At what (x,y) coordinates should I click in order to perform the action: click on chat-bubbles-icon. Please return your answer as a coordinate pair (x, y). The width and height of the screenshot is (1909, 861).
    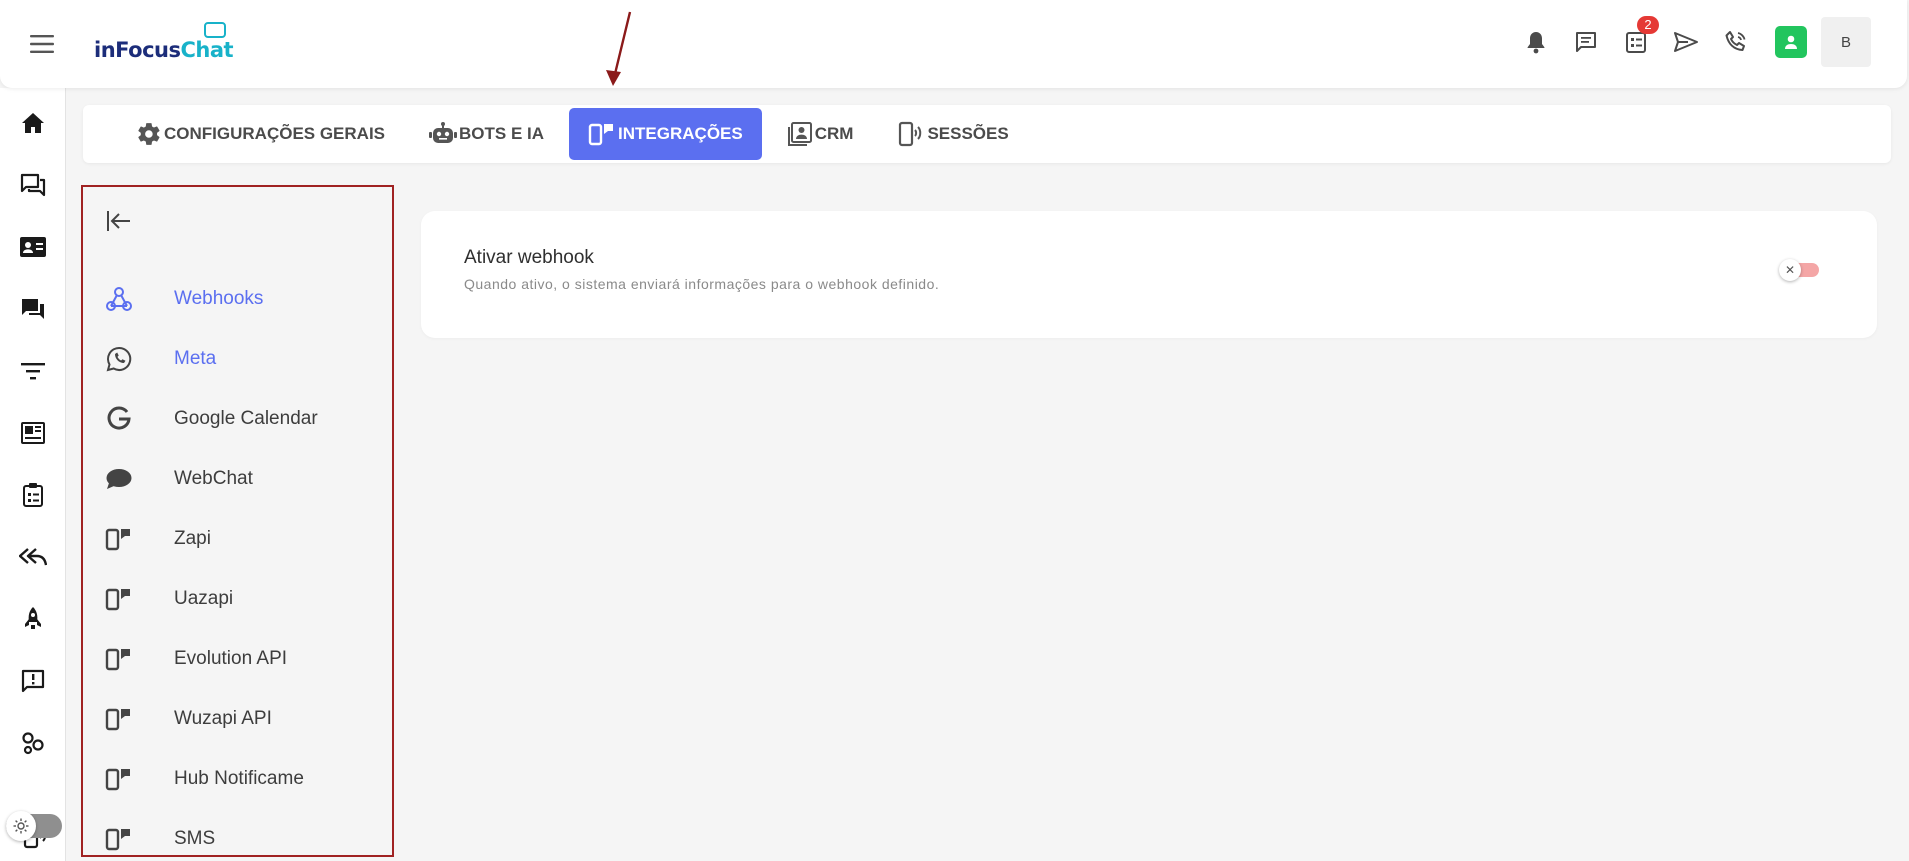
    Looking at the image, I should click on (33, 309).